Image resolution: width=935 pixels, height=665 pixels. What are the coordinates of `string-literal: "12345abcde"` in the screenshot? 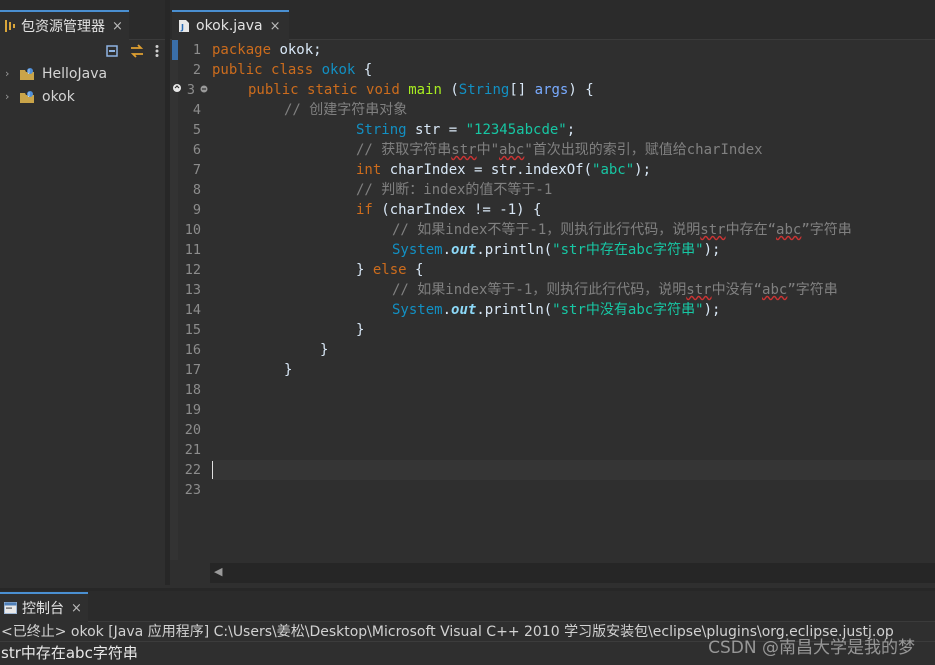 It's located at (516, 130).